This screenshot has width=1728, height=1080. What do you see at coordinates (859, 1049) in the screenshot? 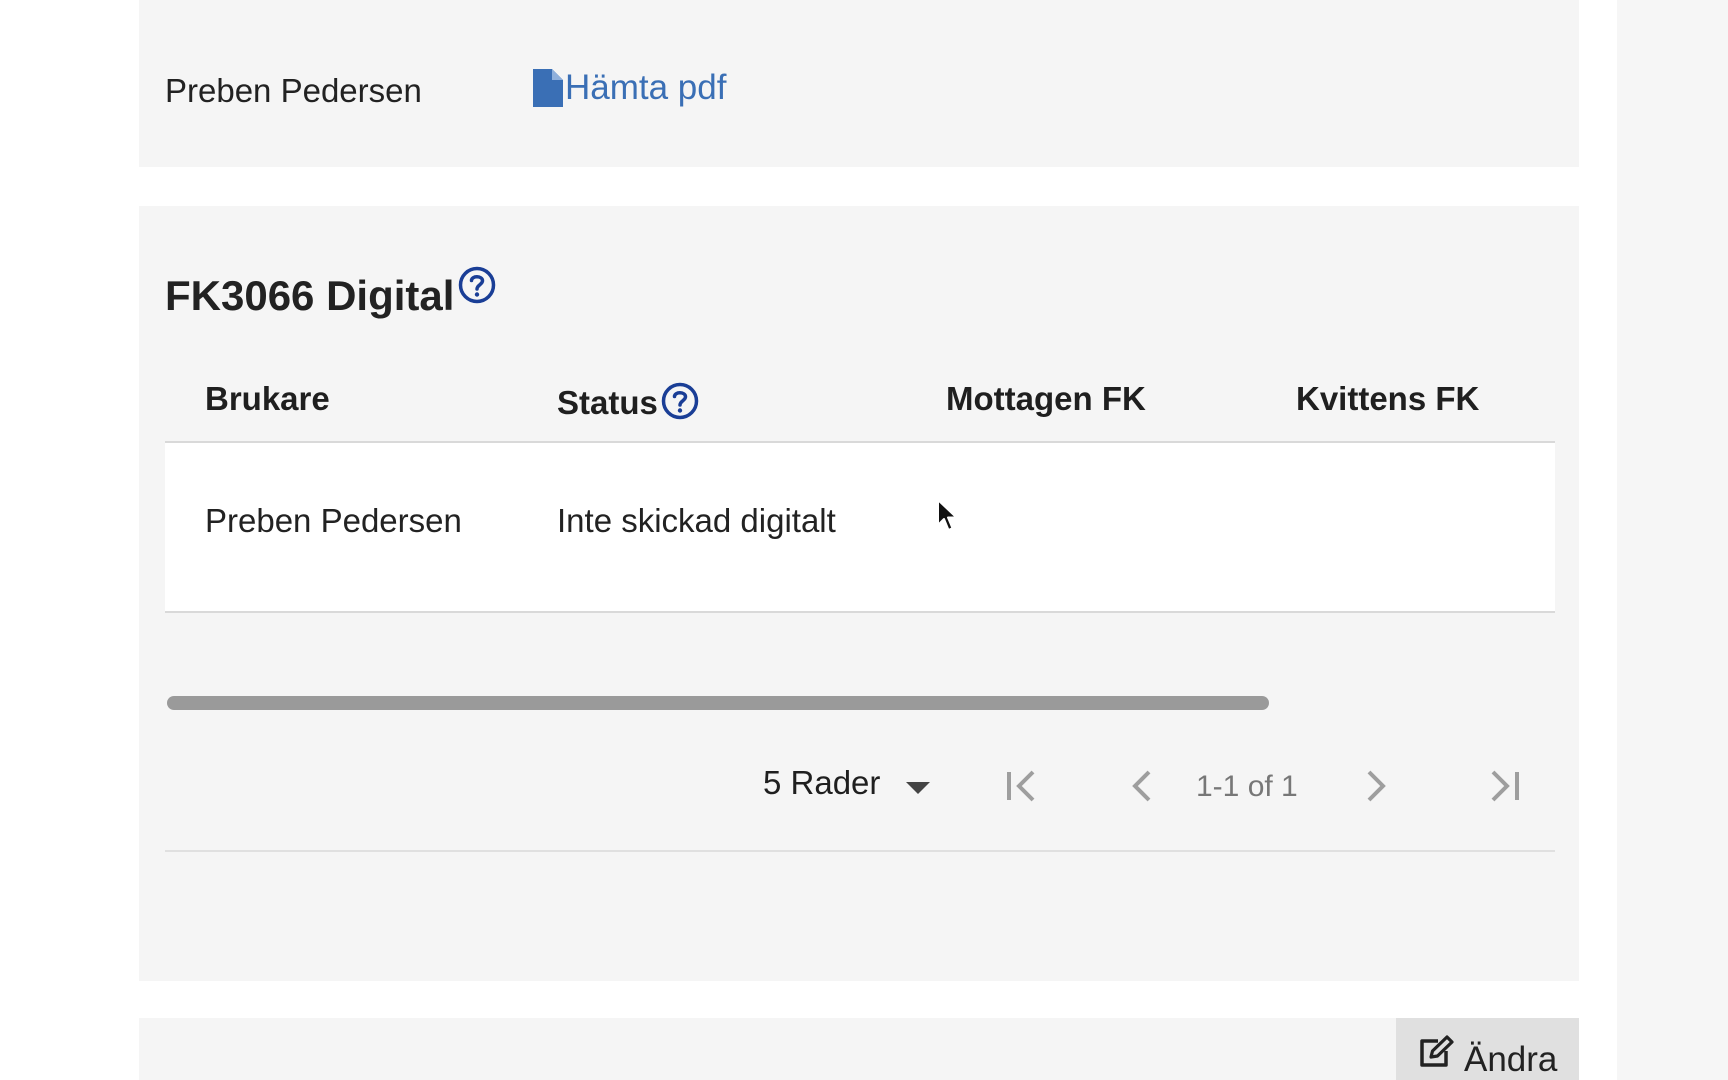
I see `bottom-card: Ändra` at bounding box center [859, 1049].